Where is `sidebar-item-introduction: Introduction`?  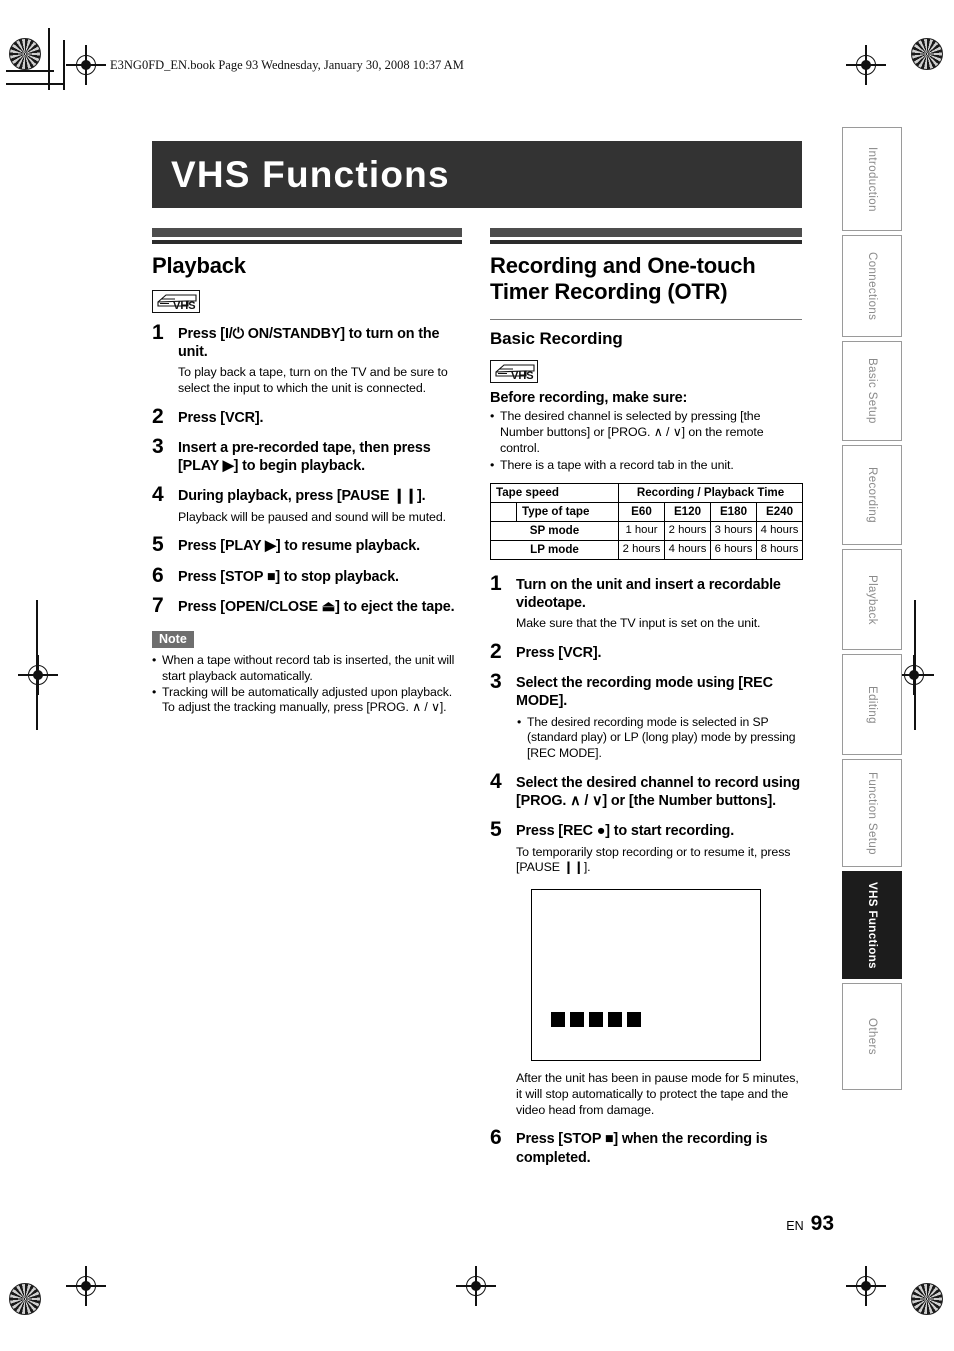
sidebar-item-introduction: Introduction is located at coordinates (872, 179).